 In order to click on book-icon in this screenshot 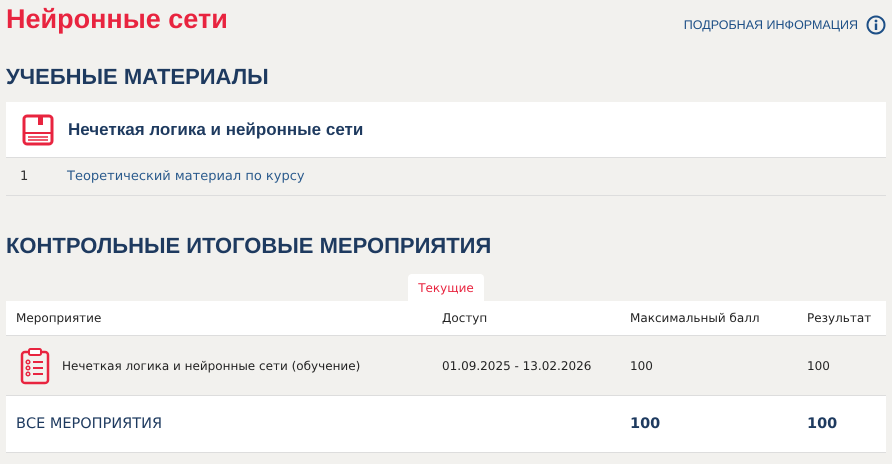, I will do `click(38, 130)`.